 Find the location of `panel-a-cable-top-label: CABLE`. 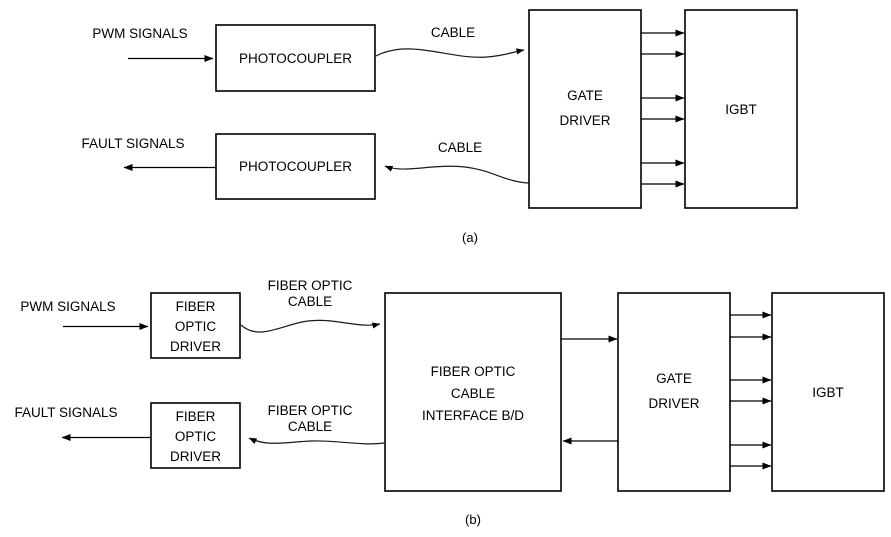

panel-a-cable-top-label: CABLE is located at coordinates (453, 32).